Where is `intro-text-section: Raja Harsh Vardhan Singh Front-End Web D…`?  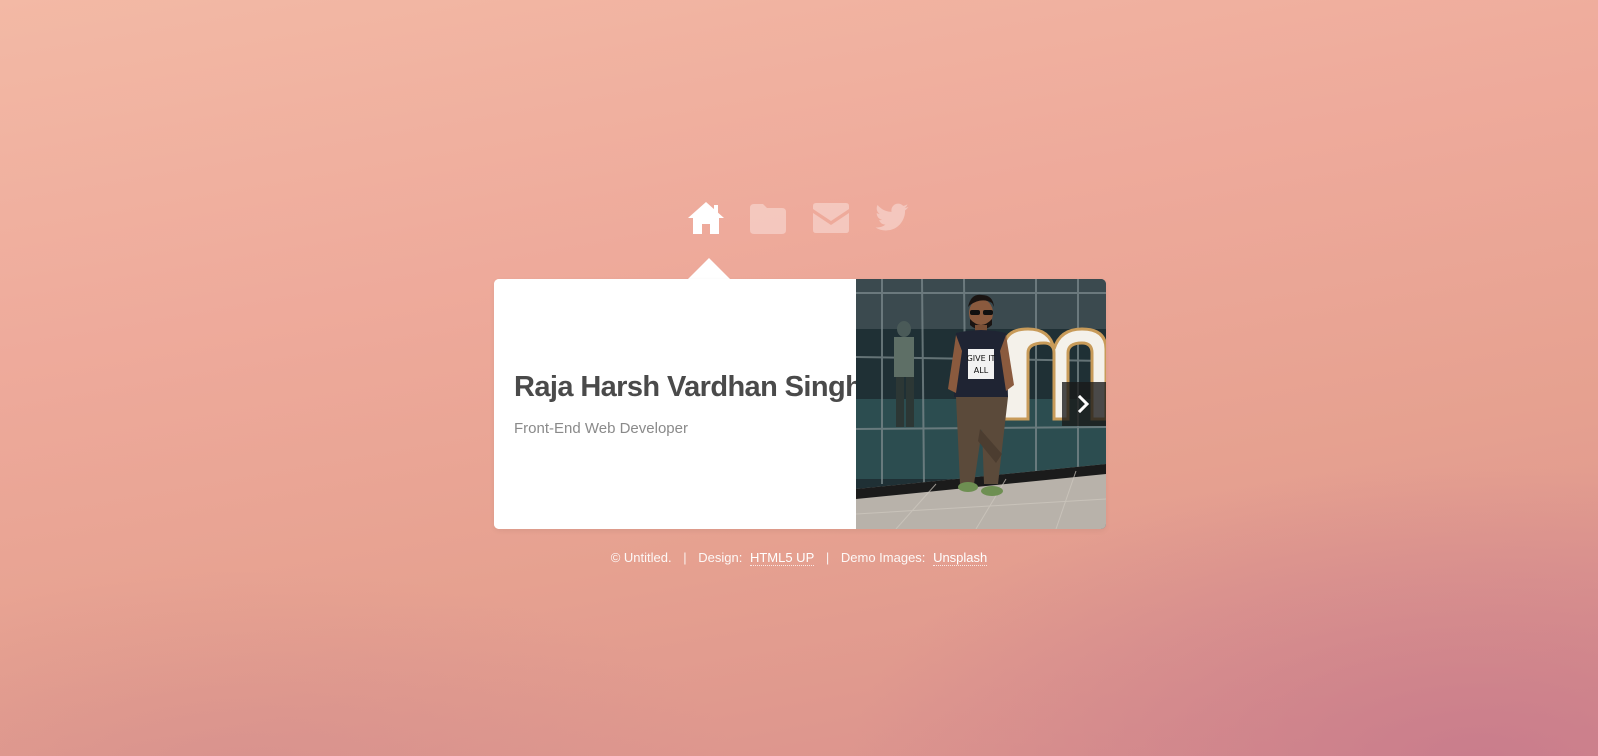 intro-text-section: Raja Harsh Vardhan Singh Front-End Web D… is located at coordinates (678, 404).